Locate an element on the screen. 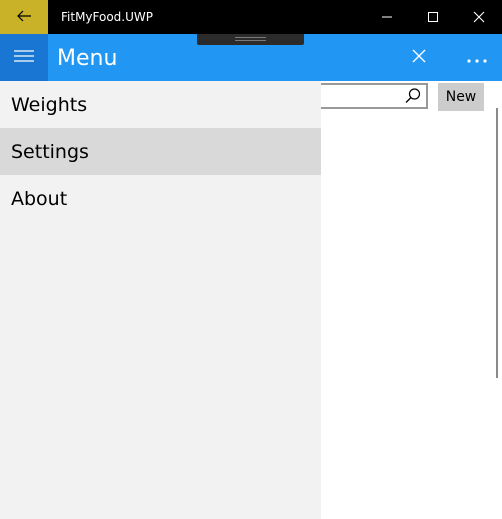 The width and height of the screenshot is (502, 519). search-icon is located at coordinates (413, 96).